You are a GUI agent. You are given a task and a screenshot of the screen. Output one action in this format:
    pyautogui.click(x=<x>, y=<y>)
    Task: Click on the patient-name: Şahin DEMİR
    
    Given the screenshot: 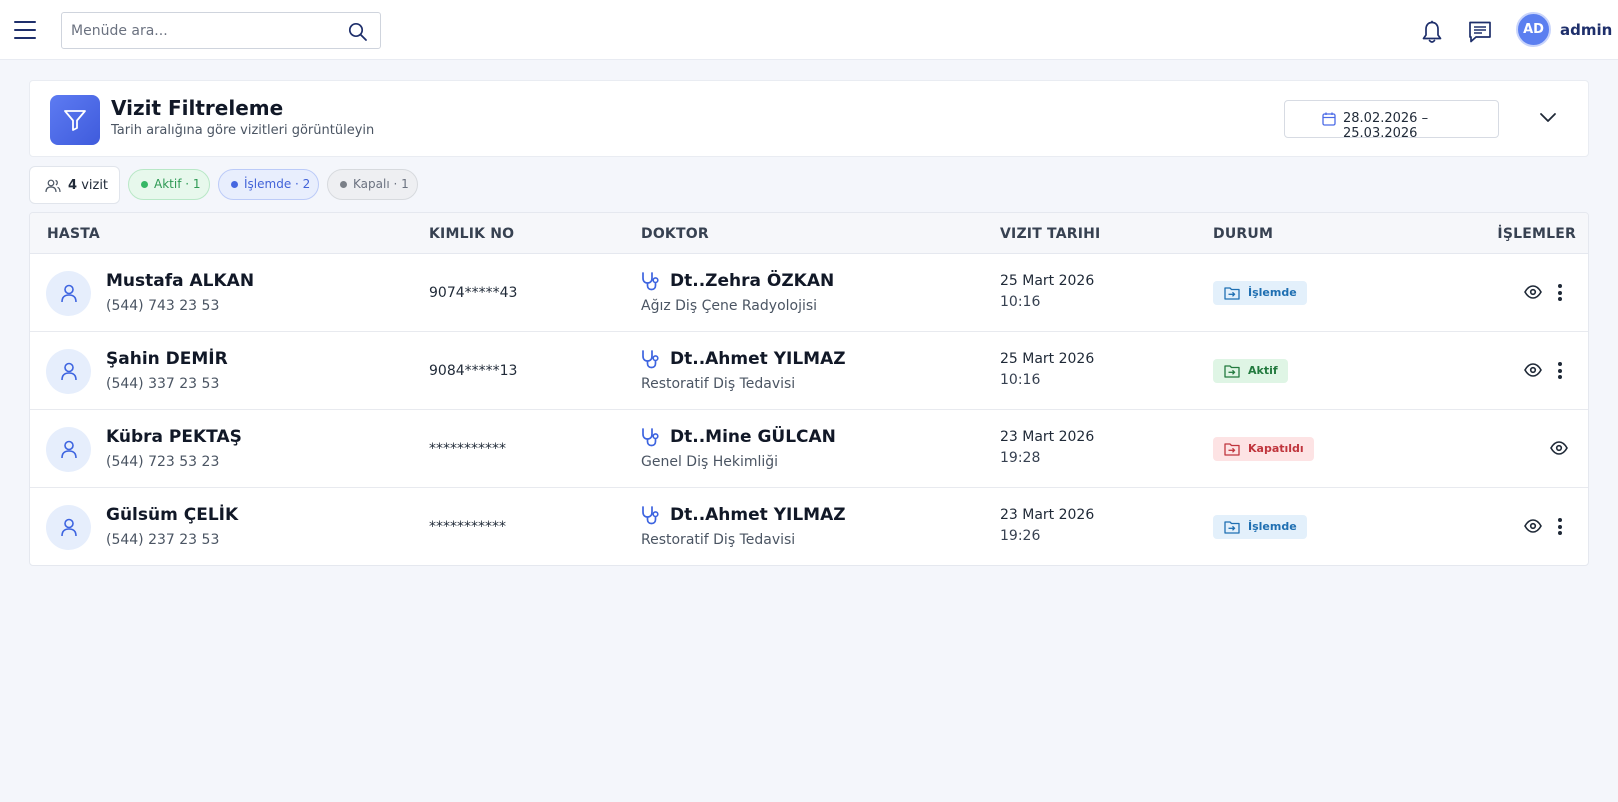 What is the action you would take?
    pyautogui.click(x=167, y=359)
    